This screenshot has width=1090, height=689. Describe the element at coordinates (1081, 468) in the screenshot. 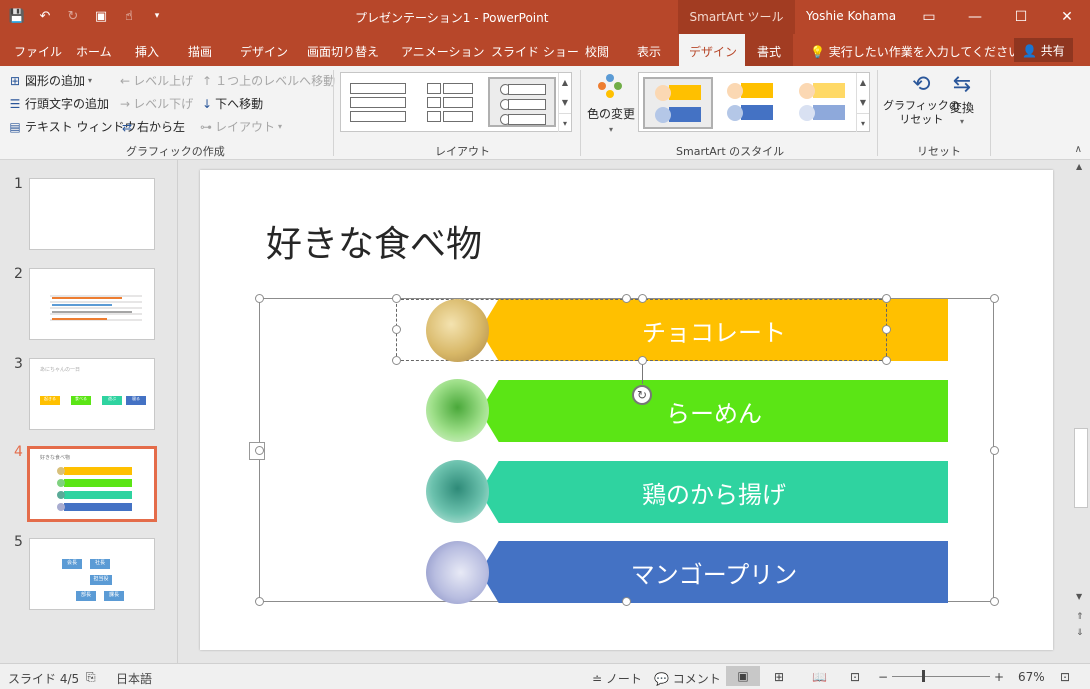

I see `scroll-thumb` at that location.